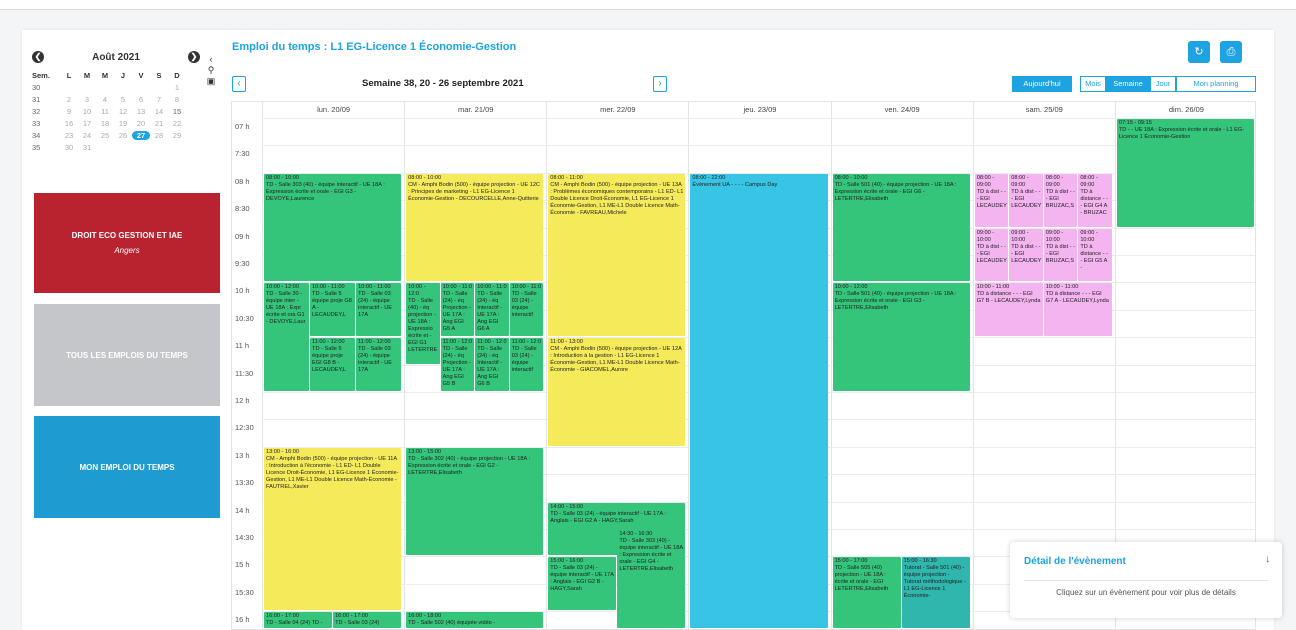 The image size is (1296, 630). I want to click on day-cell: 30, so click(69, 147).